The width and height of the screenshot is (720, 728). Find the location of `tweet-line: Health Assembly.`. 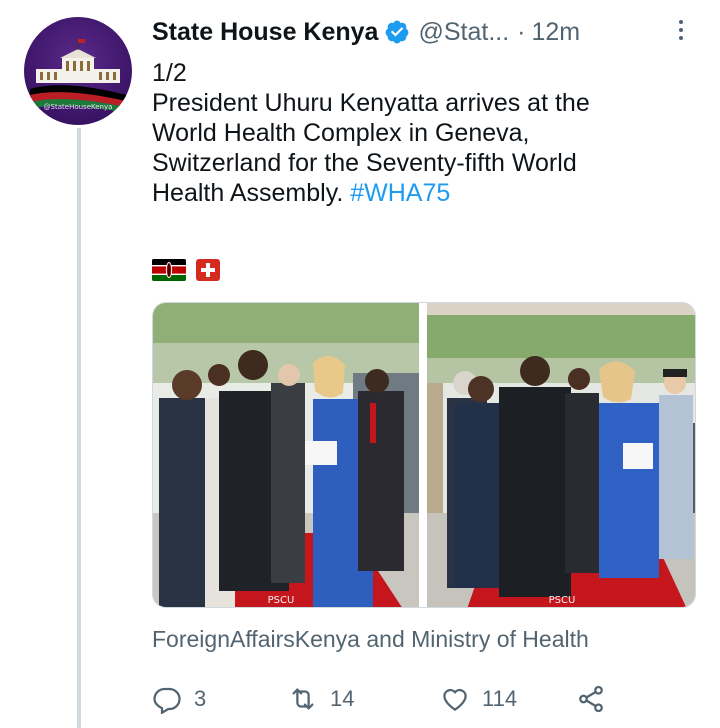

tweet-line: Health Assembly. is located at coordinates (248, 193).